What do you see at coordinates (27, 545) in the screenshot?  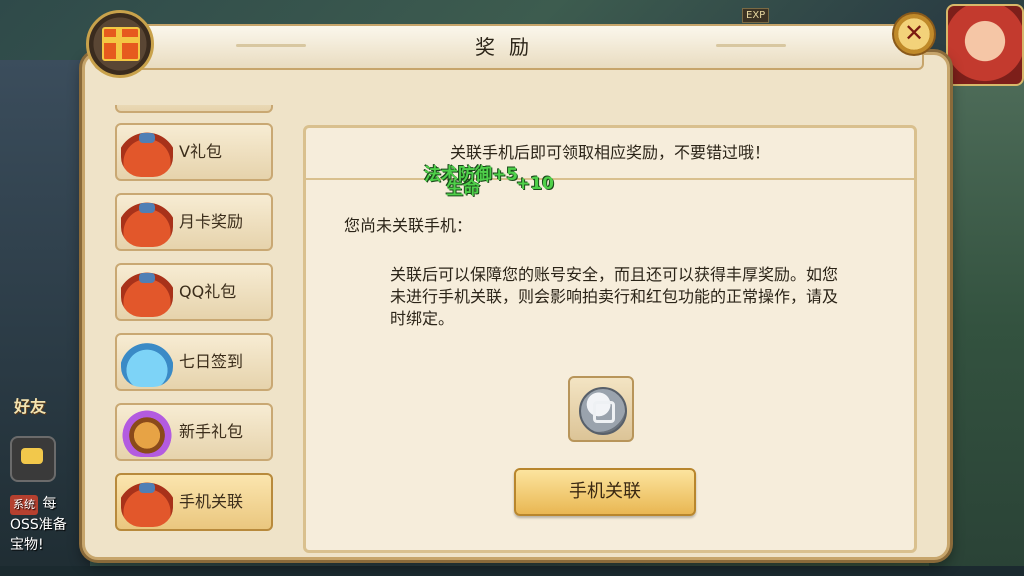 I see `chat-line-3: 宝物!` at bounding box center [27, 545].